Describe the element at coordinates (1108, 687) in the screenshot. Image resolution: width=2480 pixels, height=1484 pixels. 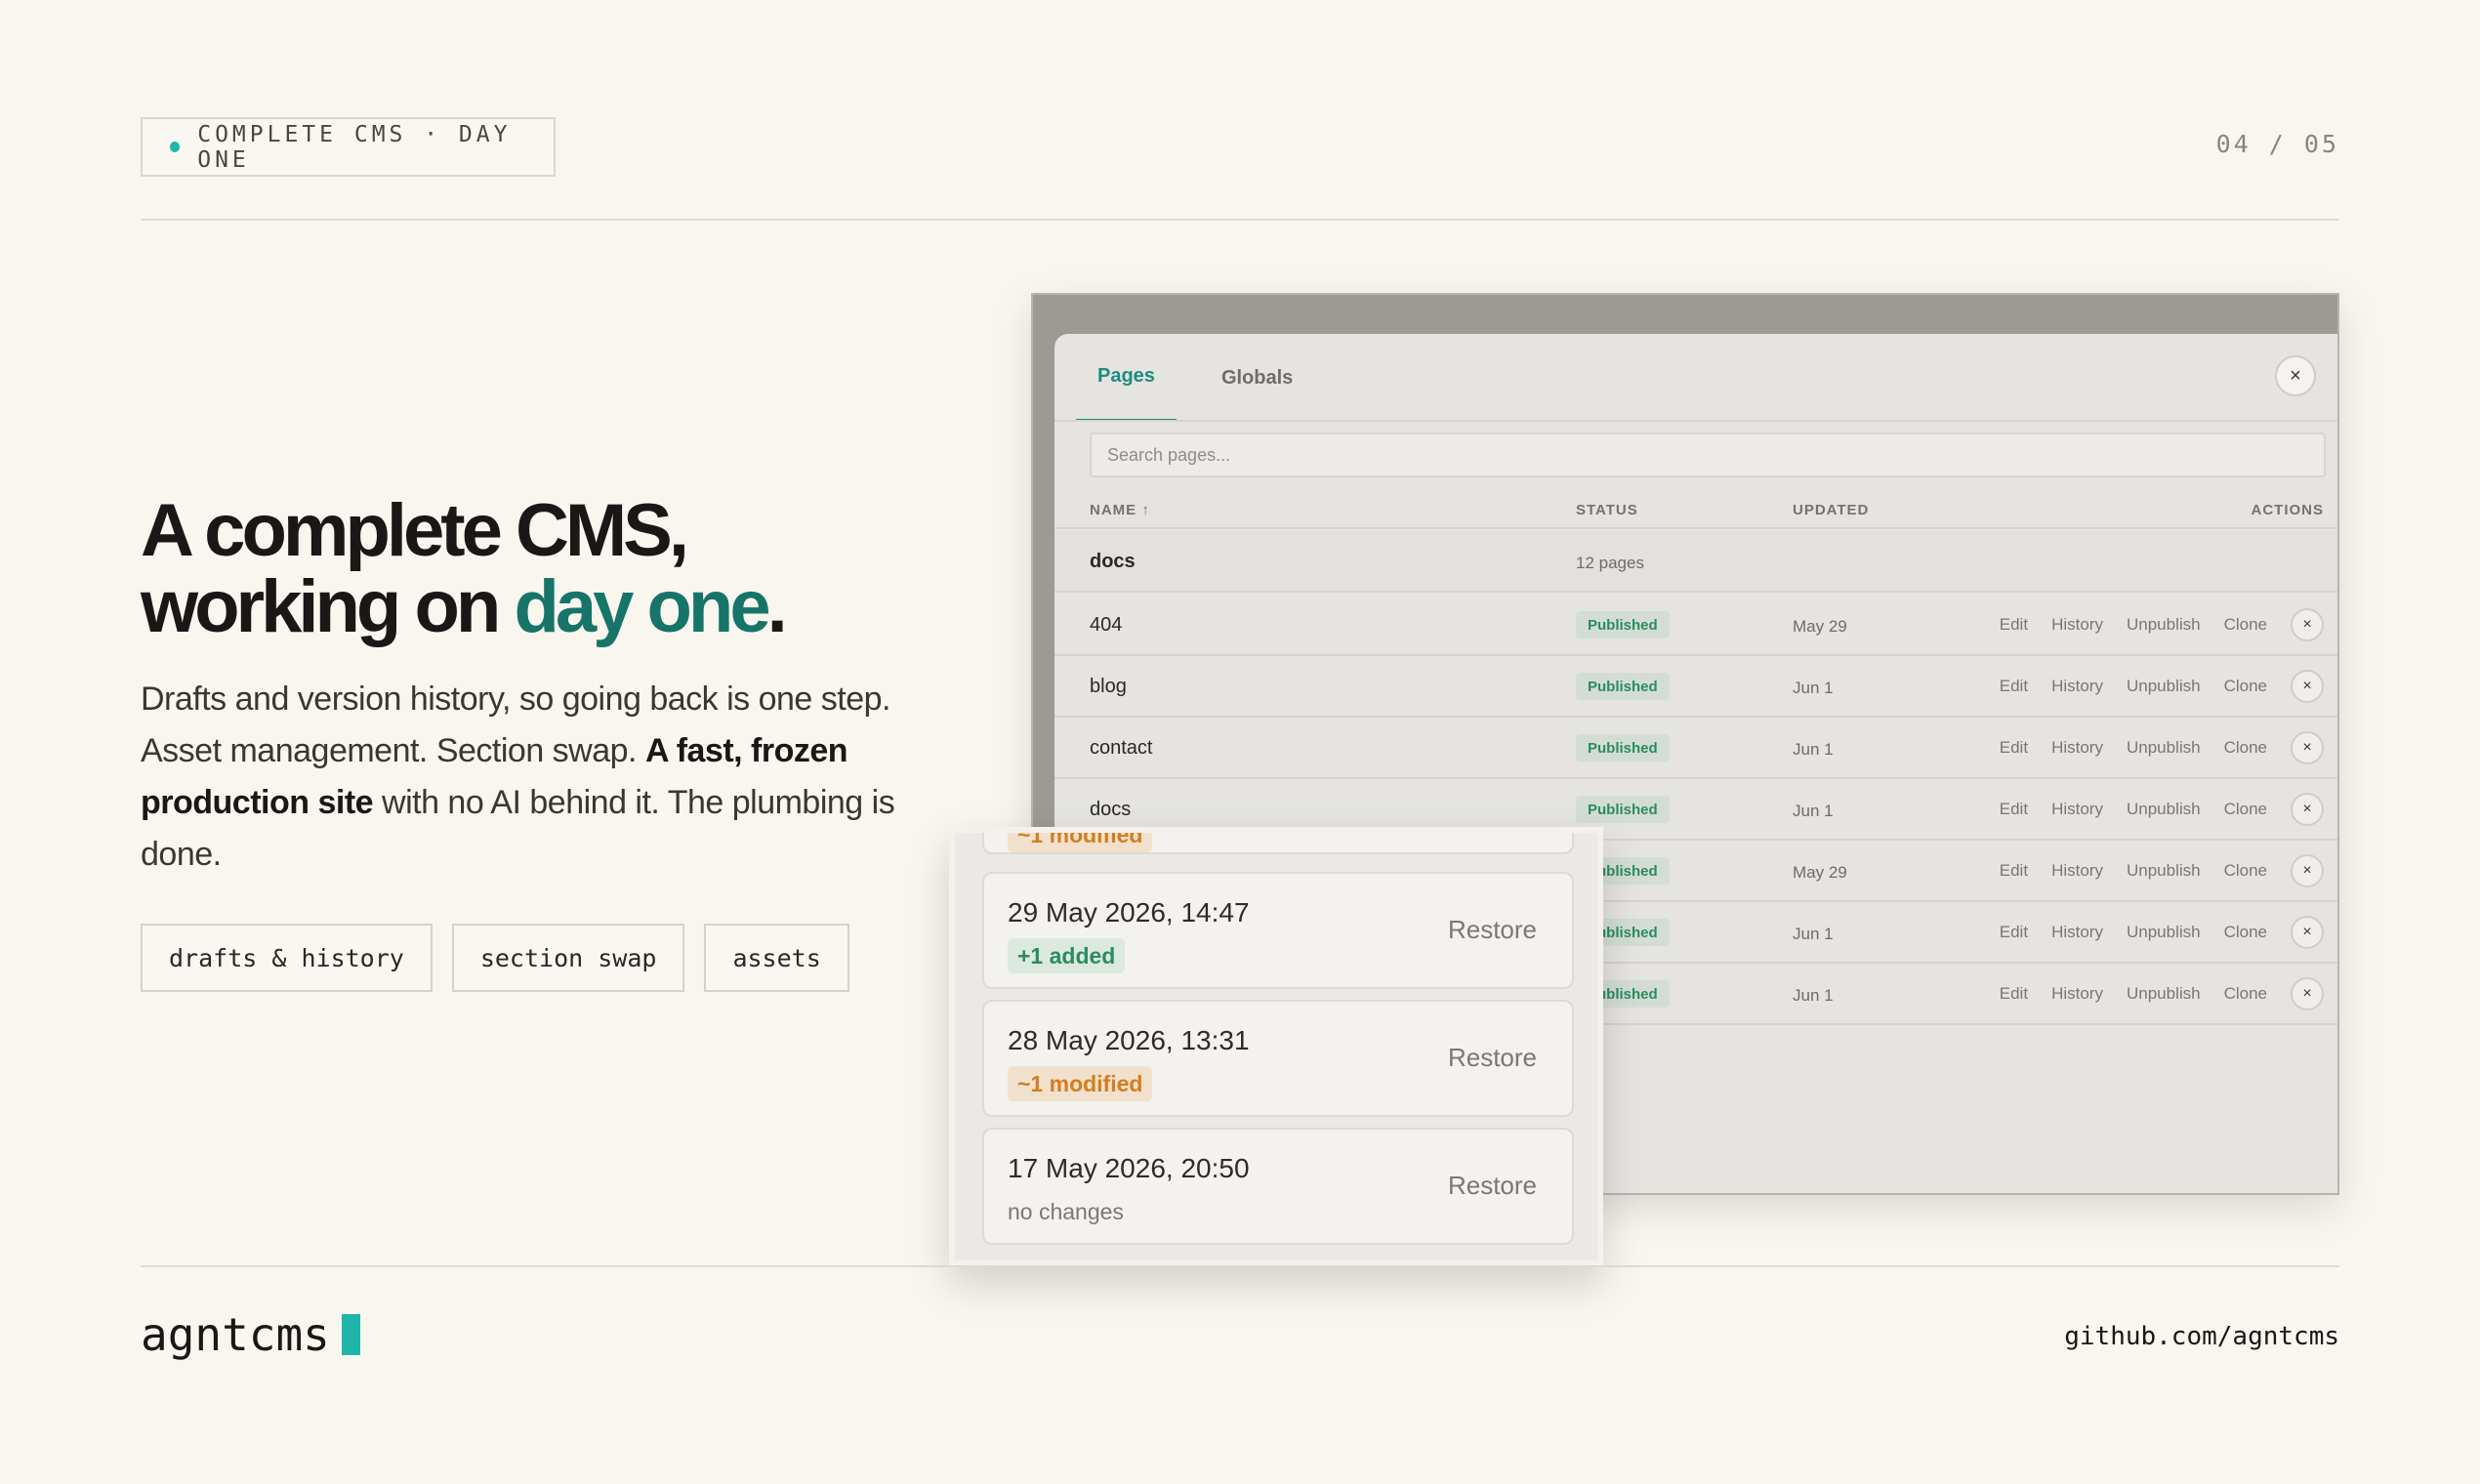
I see `page-name: blog` at that location.